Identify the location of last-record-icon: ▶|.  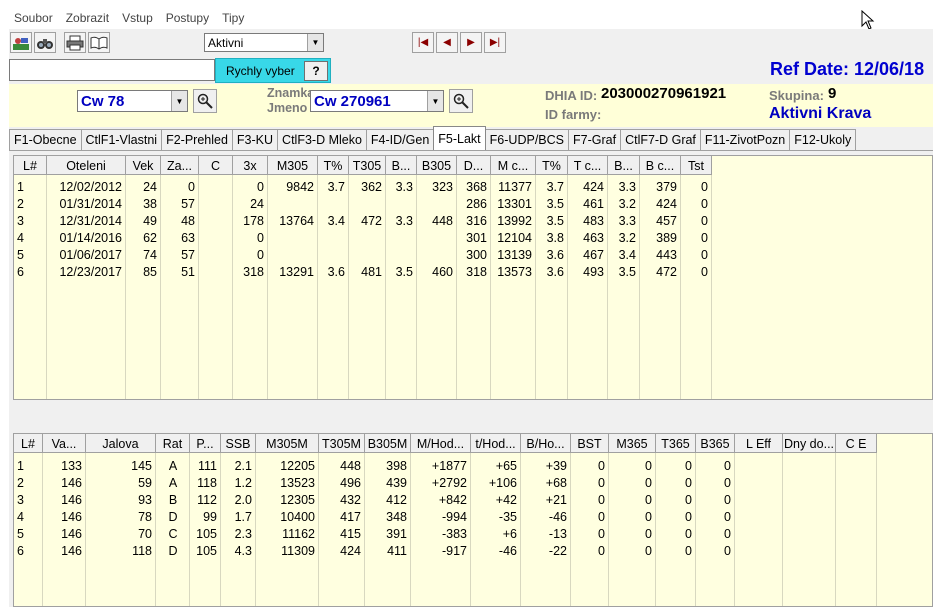
(495, 42).